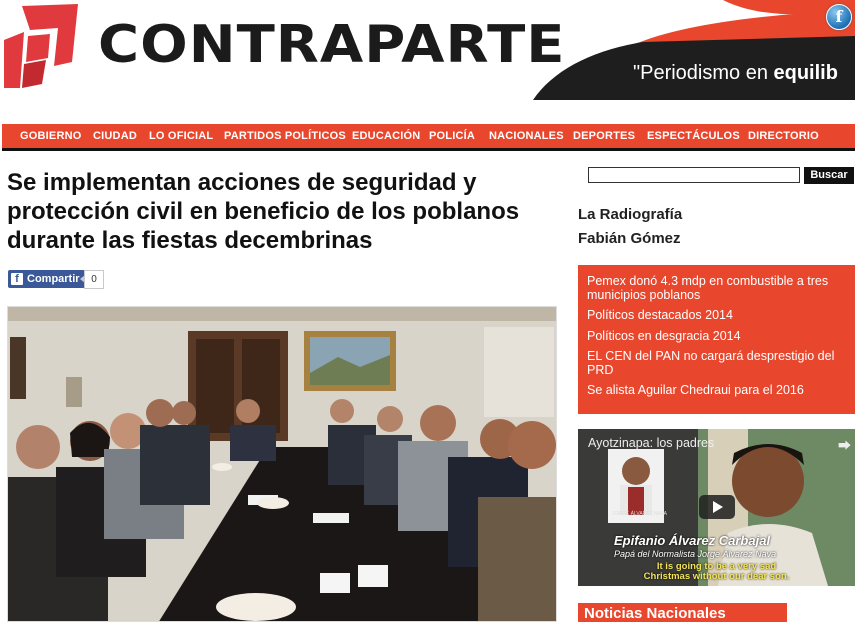  I want to click on nav-item-educacion: EDUCACIÓN, so click(386, 136).